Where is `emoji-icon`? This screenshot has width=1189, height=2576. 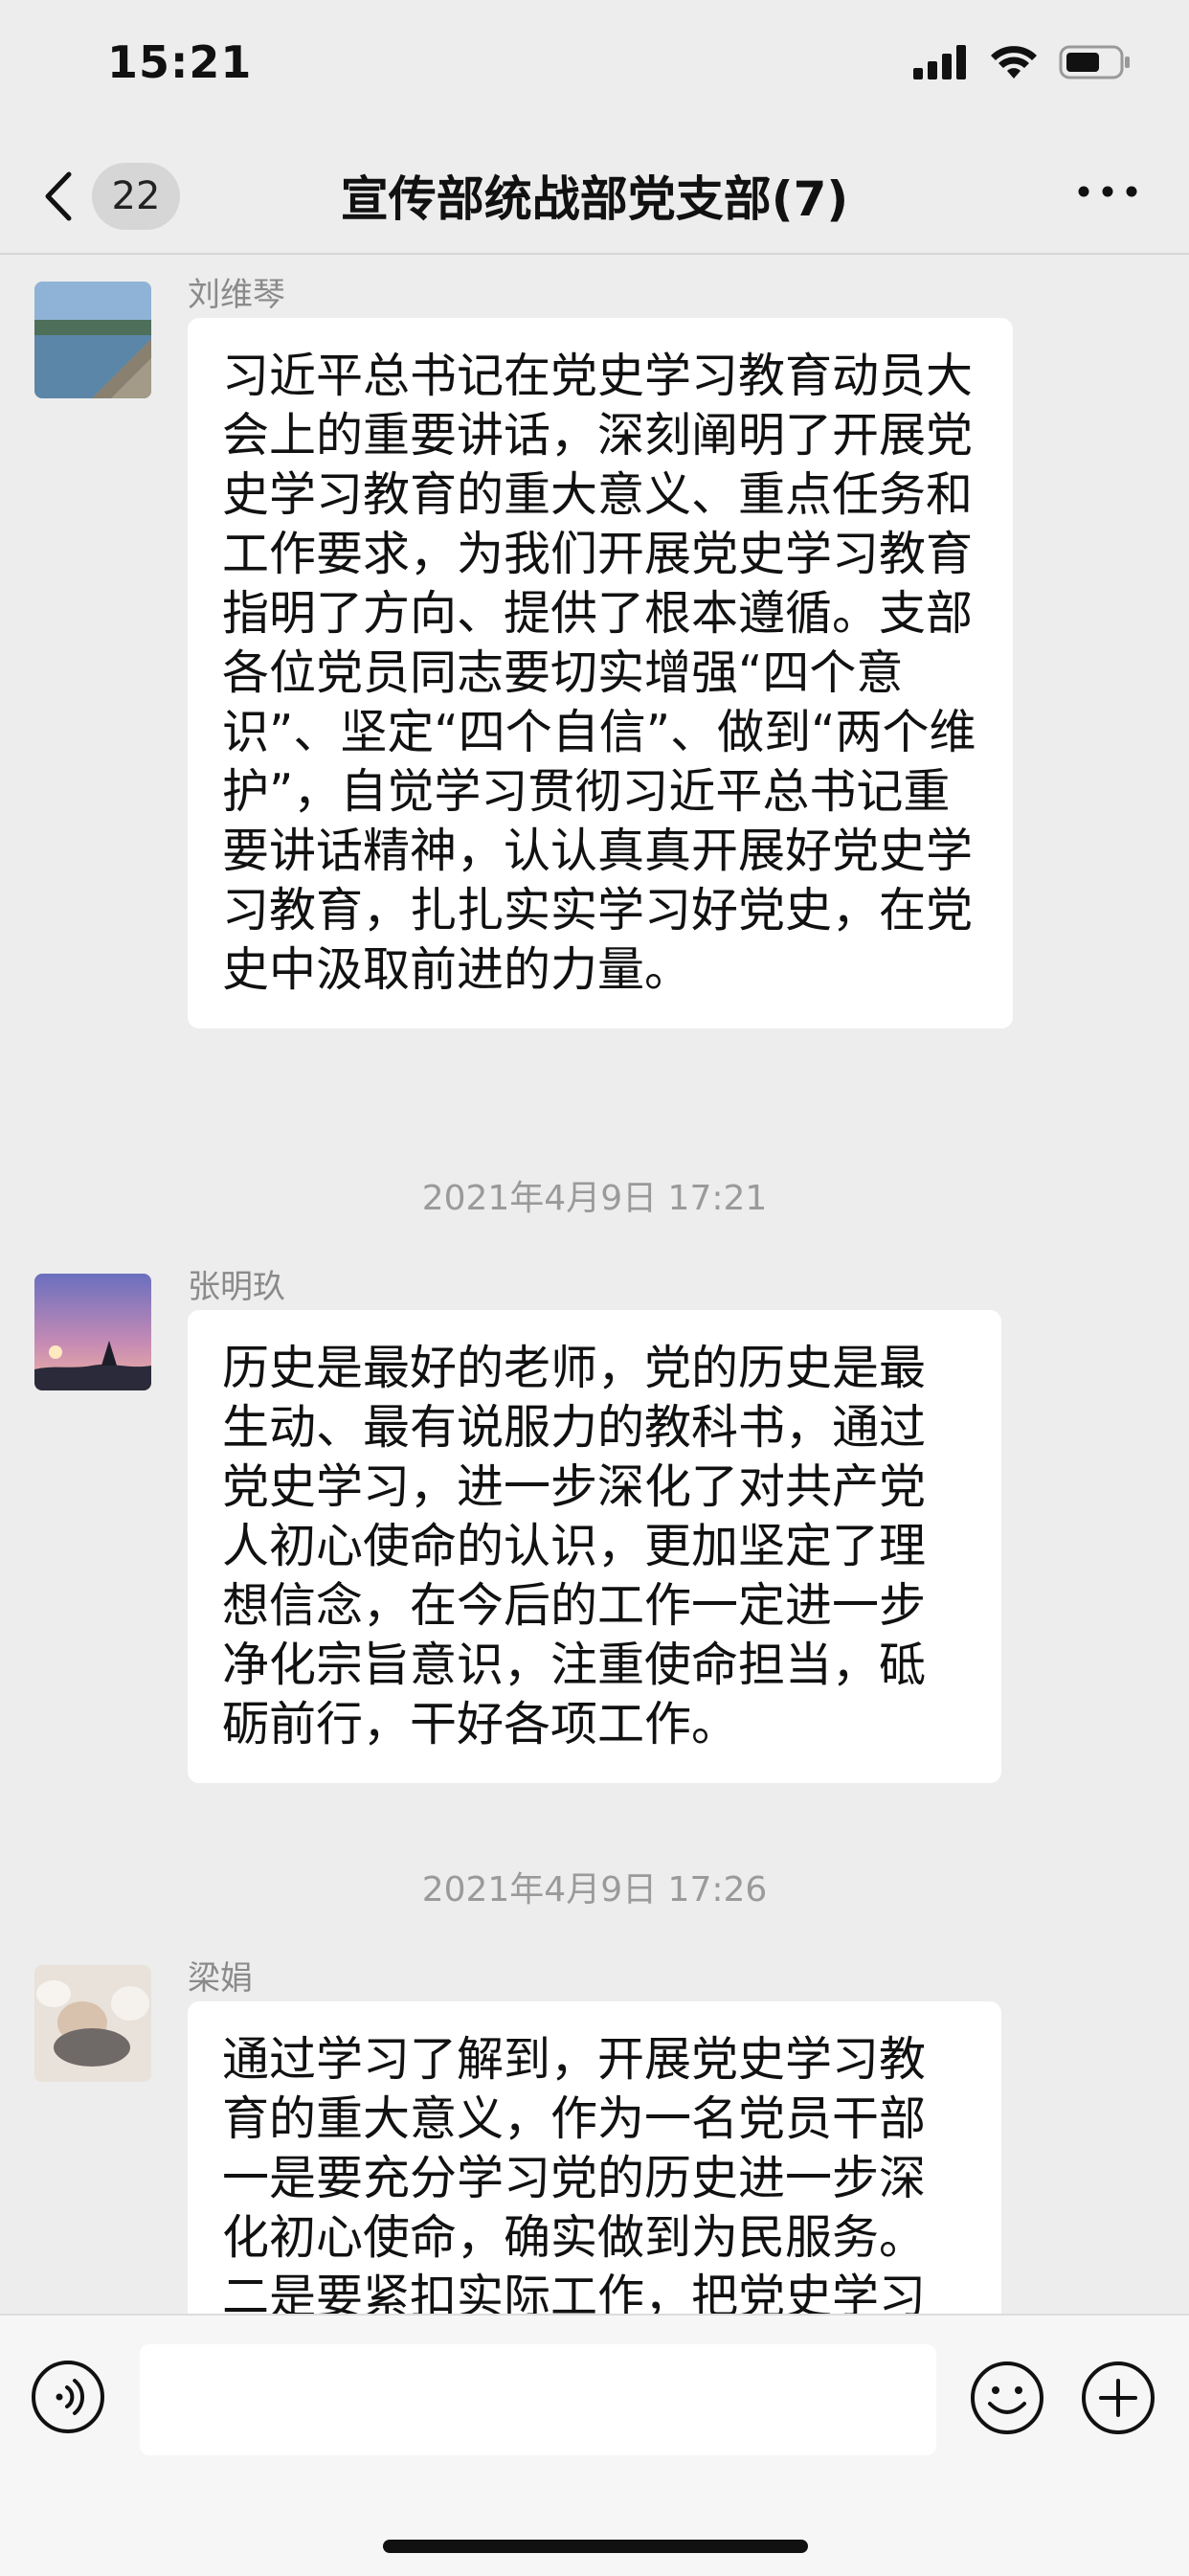 emoji-icon is located at coordinates (1007, 2397).